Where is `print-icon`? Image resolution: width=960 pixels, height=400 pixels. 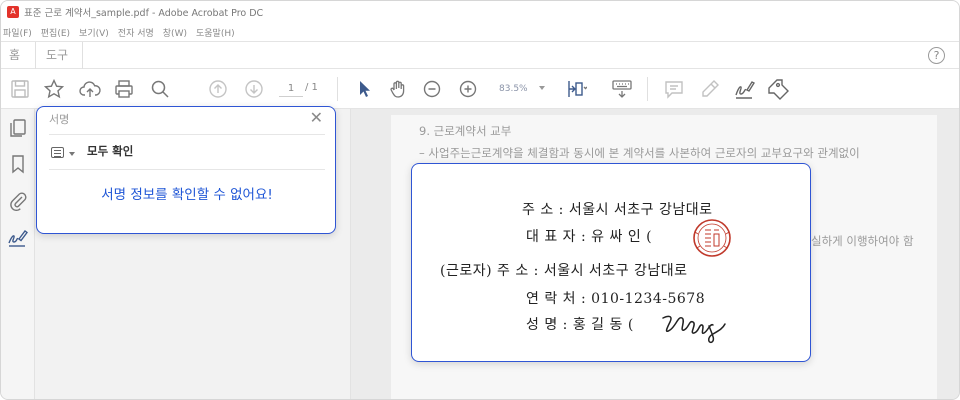 print-icon is located at coordinates (124, 89).